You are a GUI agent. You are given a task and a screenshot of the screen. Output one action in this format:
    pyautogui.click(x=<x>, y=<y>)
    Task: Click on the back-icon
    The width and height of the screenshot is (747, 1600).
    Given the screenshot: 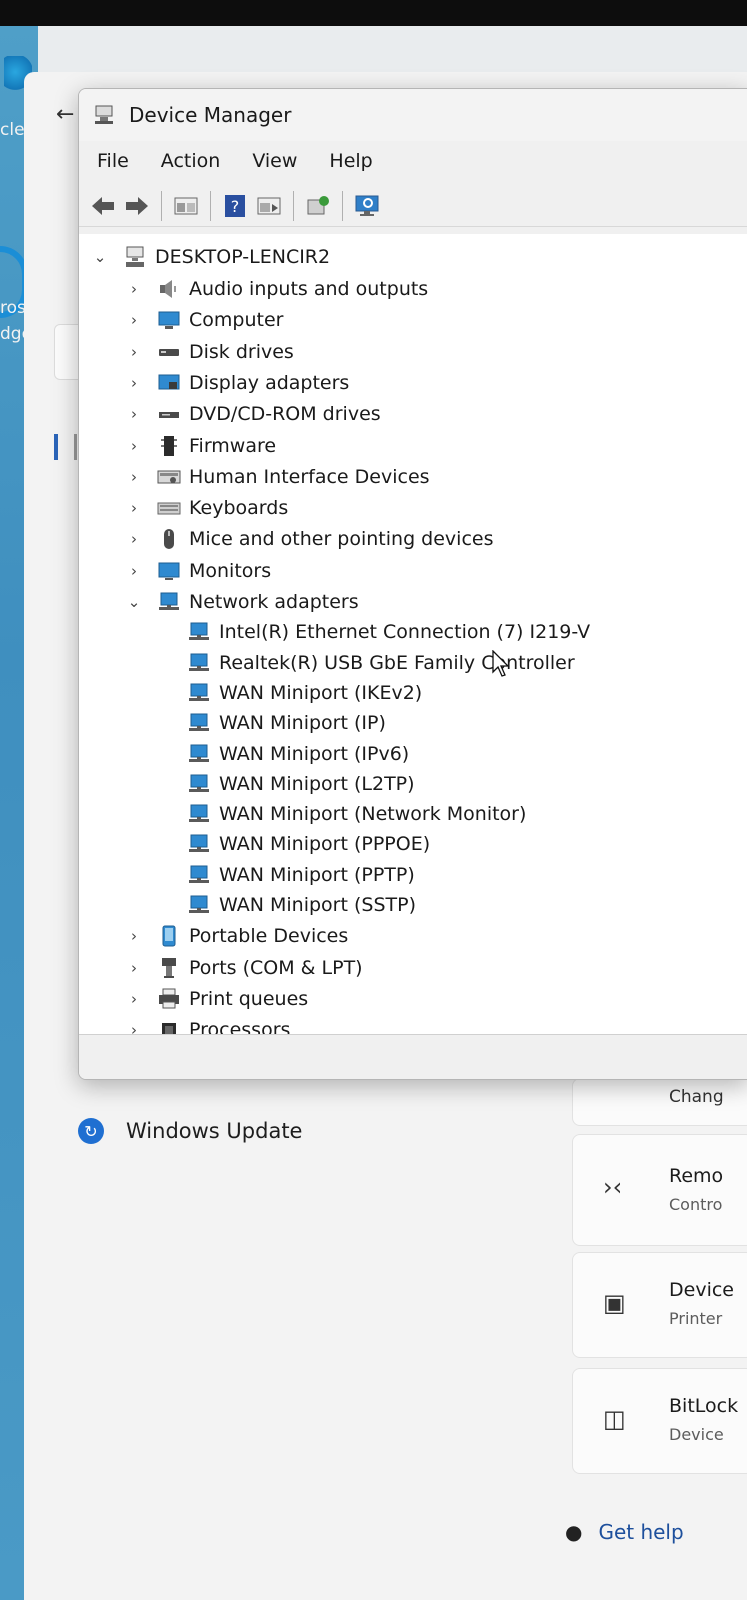 What is the action you would take?
    pyautogui.click(x=103, y=206)
    